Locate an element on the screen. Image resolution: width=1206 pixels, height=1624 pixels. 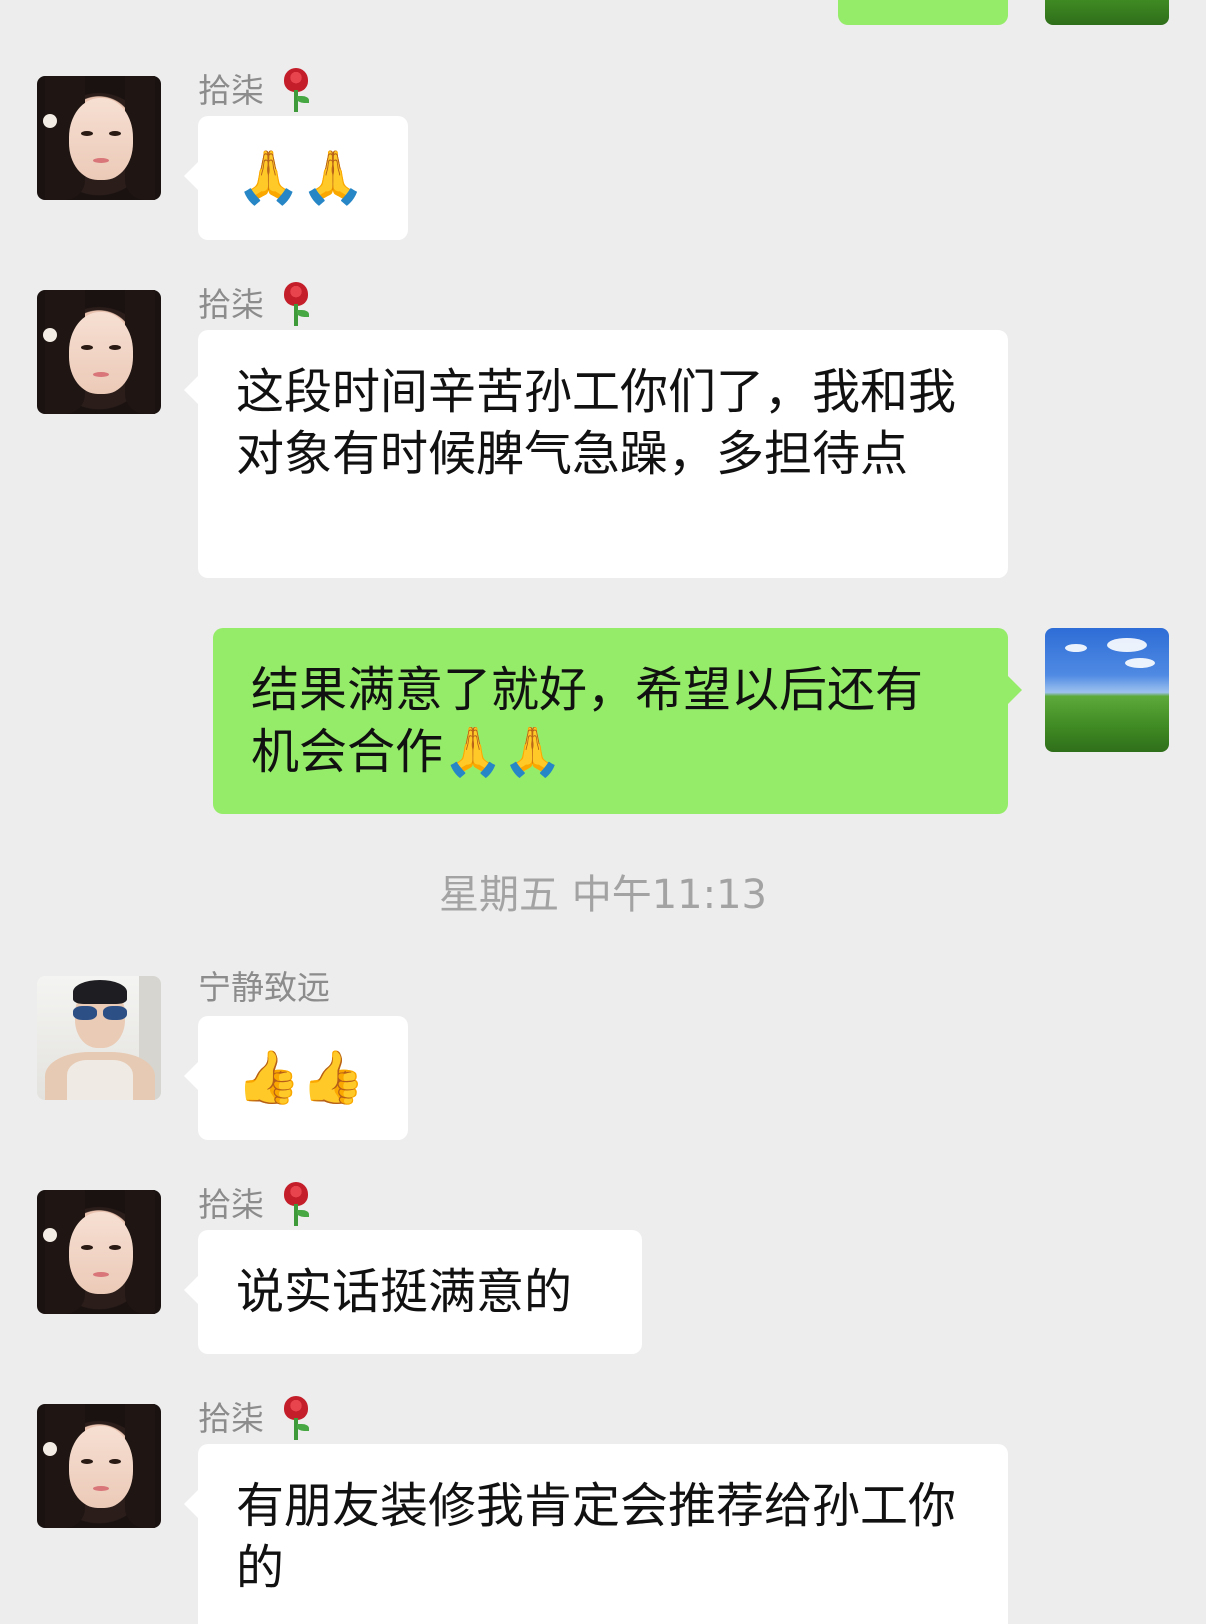
message-text: 结果满意了就好，希望以后还有机会合作🙏🙏 is located at coordinates (587, 721).